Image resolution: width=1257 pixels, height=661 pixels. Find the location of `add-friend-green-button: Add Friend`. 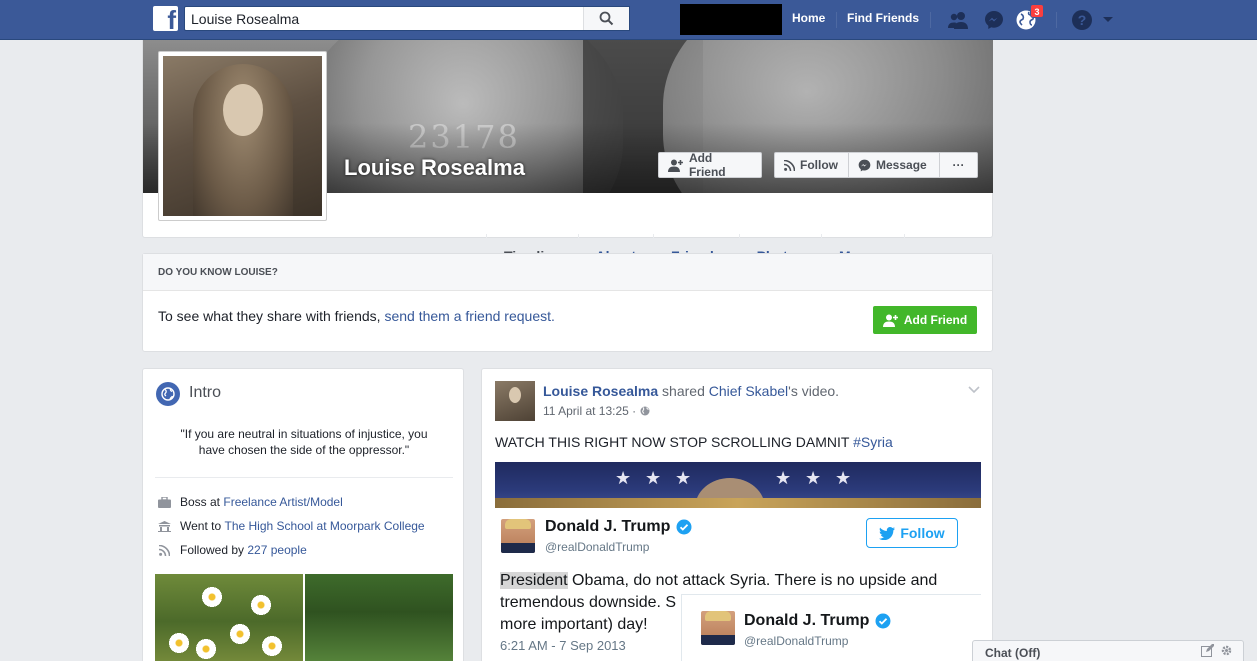

add-friend-green-button: Add Friend is located at coordinates (925, 320).